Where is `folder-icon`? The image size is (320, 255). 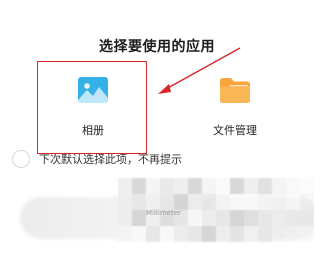 folder-icon is located at coordinates (235, 90).